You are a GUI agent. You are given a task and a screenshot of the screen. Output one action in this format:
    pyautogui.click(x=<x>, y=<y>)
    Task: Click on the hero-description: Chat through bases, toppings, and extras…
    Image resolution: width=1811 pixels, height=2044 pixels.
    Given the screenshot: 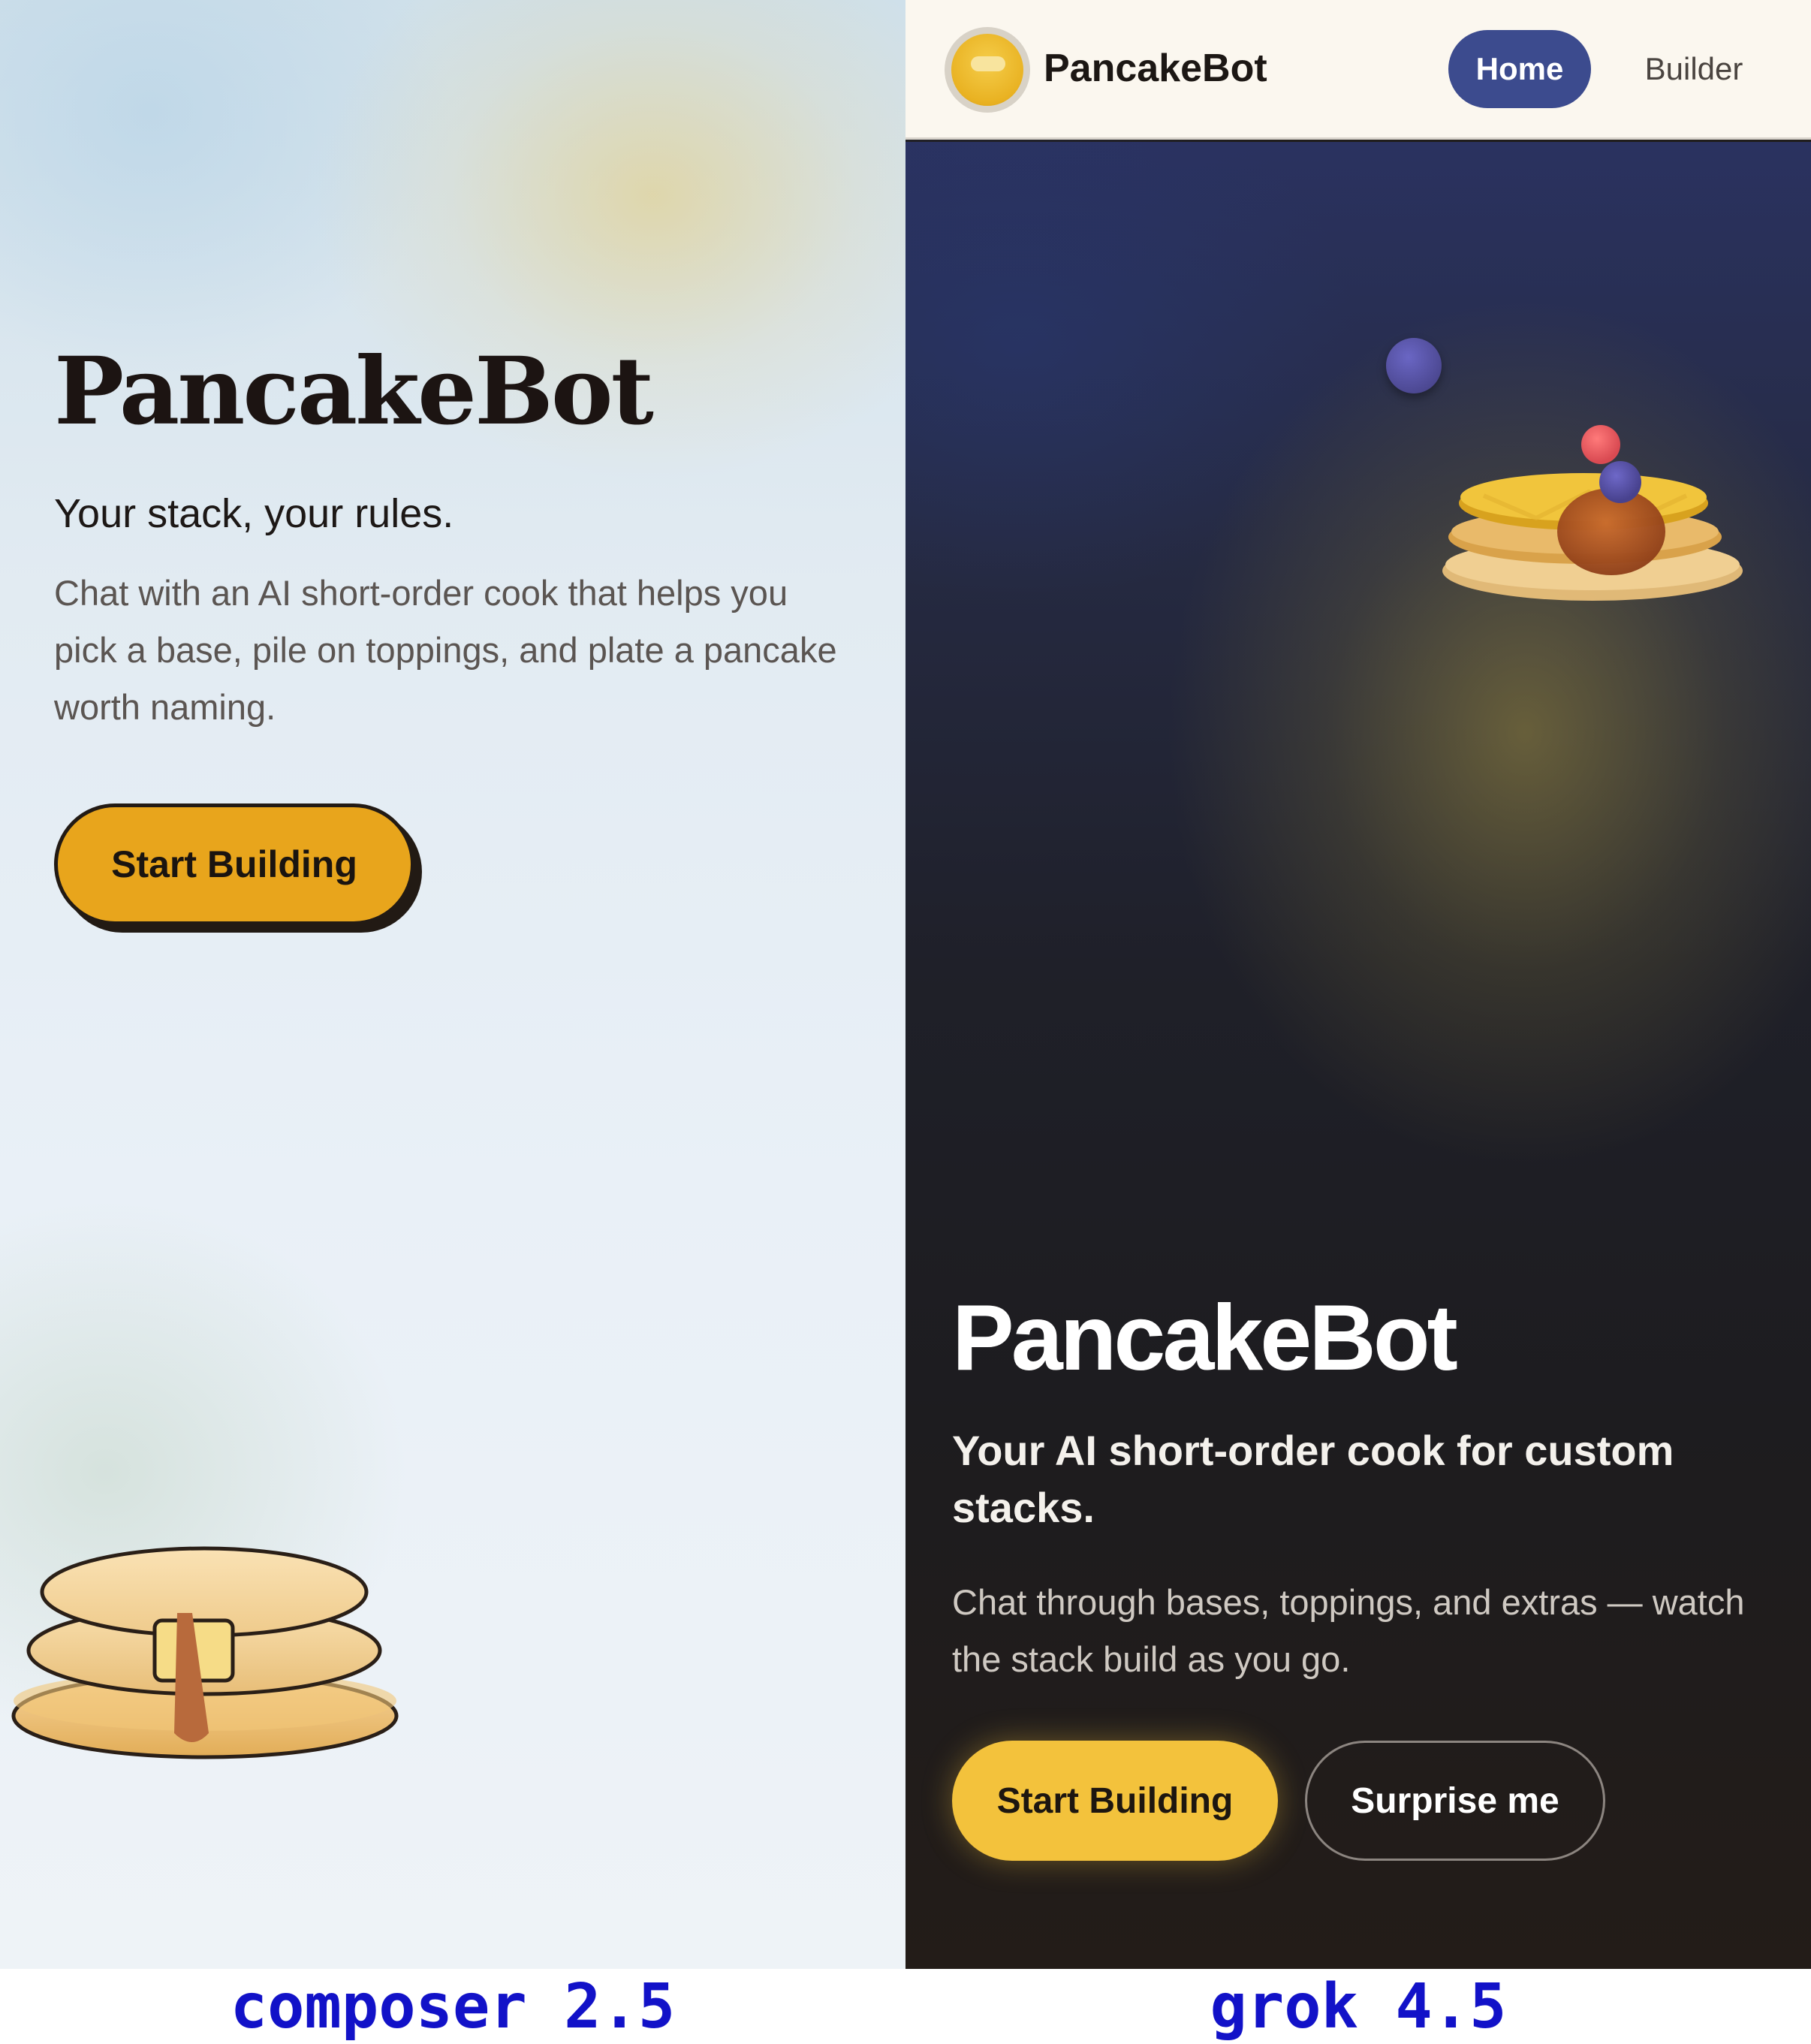 What is the action you would take?
    pyautogui.click(x=1349, y=1630)
    